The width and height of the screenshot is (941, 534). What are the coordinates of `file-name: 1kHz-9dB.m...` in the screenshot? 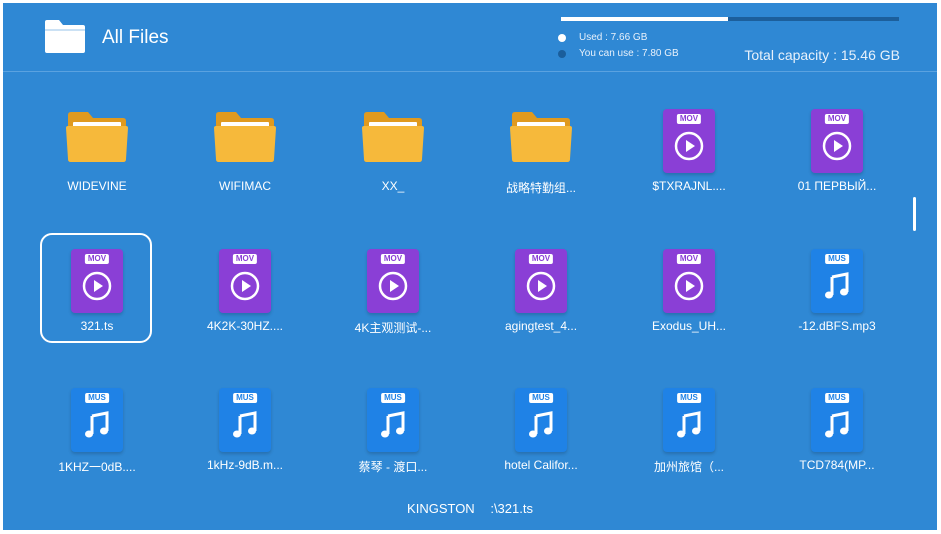 It's located at (245, 465).